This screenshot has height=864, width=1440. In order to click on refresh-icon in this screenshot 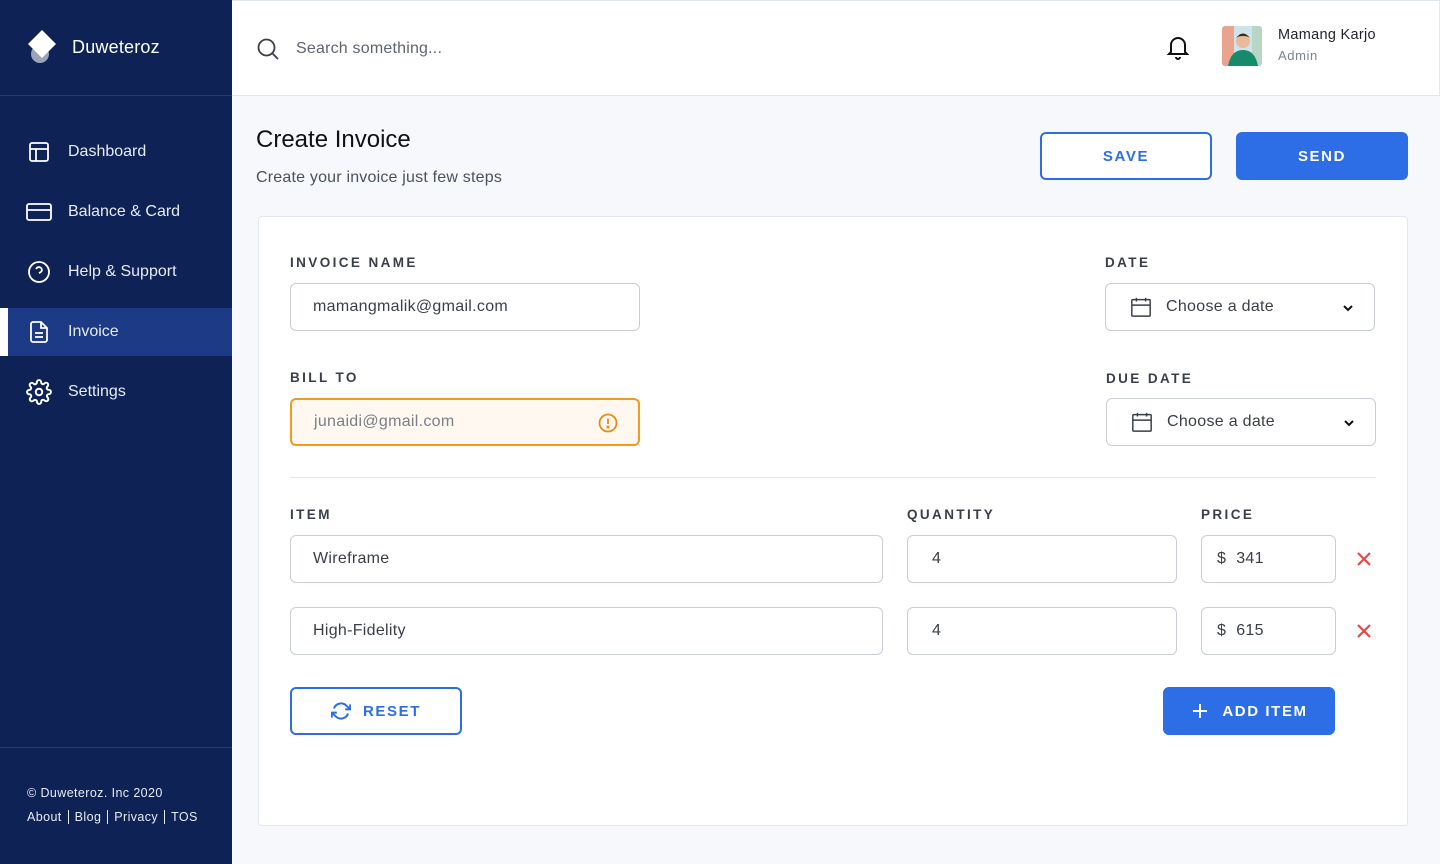, I will do `click(341, 711)`.